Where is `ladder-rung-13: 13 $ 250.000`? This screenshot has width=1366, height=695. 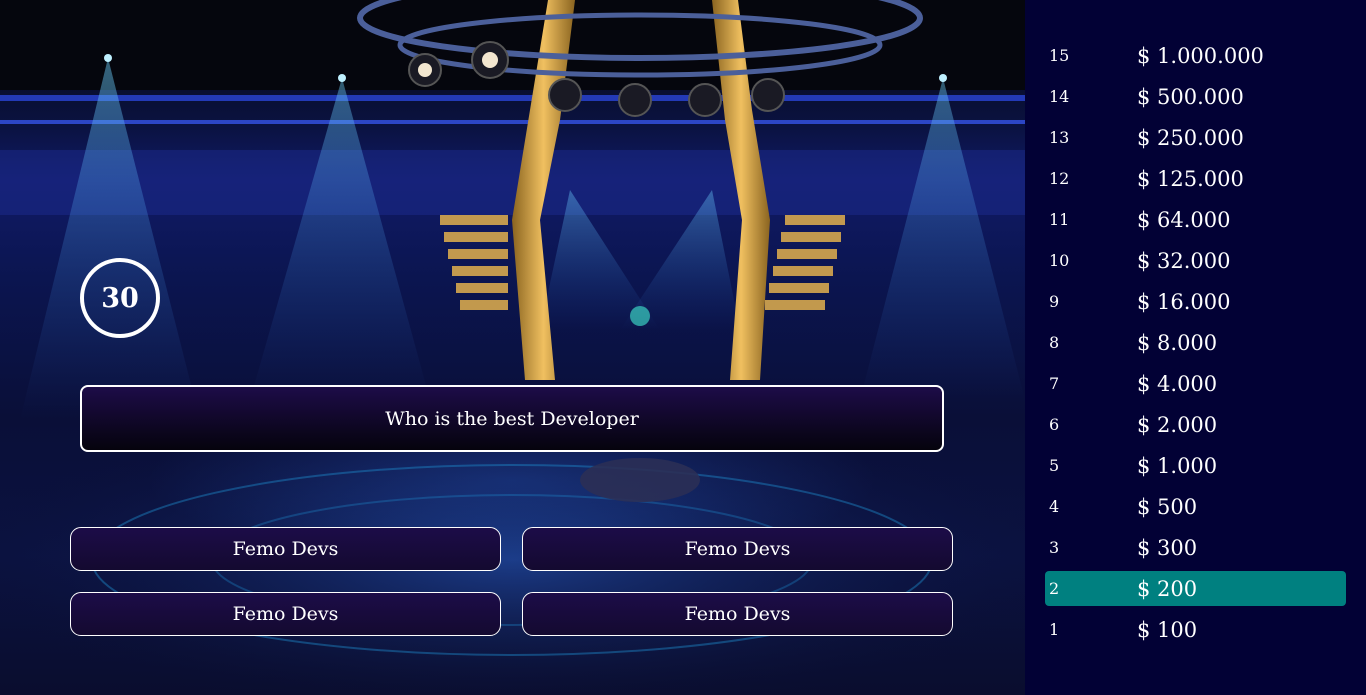
ladder-rung-13: 13 $ 250.000 is located at coordinates (1195, 137).